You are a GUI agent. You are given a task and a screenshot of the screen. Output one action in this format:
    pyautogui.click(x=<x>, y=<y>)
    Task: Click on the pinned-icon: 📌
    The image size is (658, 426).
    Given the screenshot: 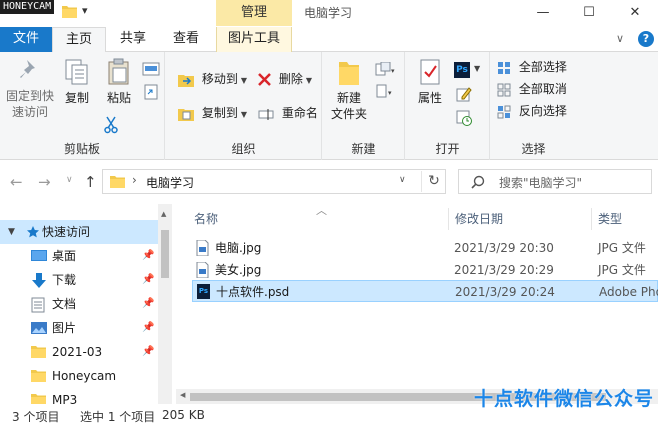 What is the action you would take?
    pyautogui.click(x=148, y=351)
    